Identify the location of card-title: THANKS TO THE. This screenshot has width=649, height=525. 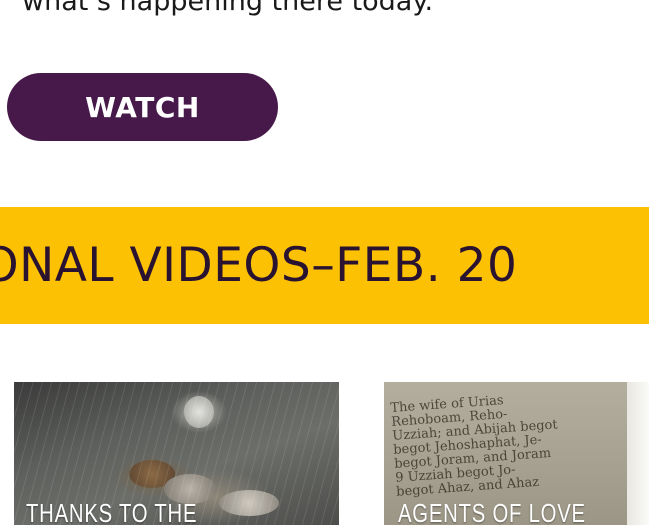
(112, 511).